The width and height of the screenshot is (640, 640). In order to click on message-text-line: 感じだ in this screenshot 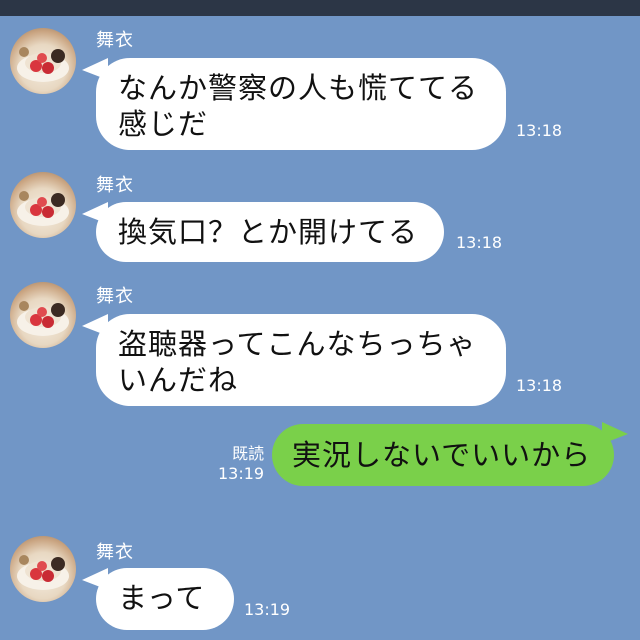, I will do `click(163, 124)`.